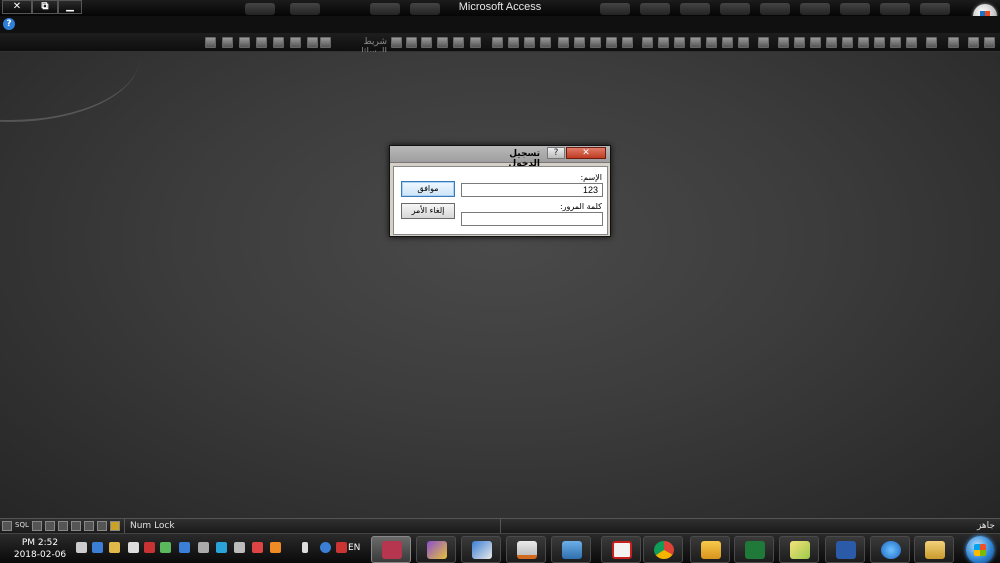  I want to click on dialog-help-button: ?, so click(556, 153).